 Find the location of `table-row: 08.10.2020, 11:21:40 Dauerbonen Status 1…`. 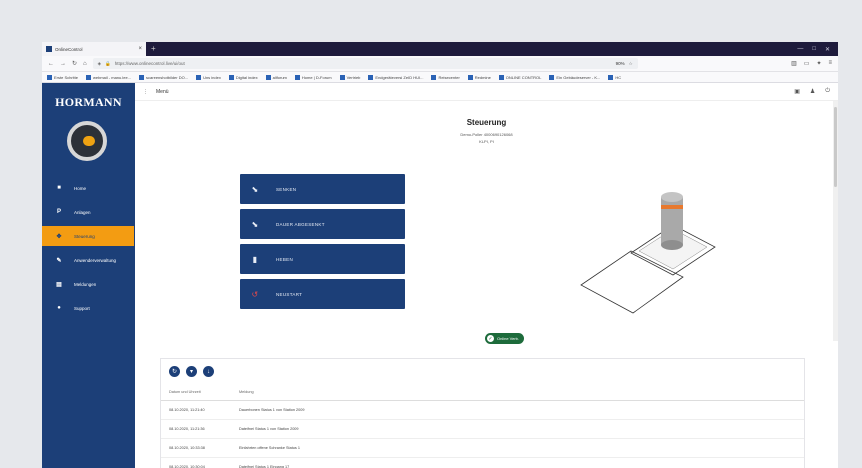

table-row: 08.10.2020, 11:21:40 Dauerbonen Status 1… is located at coordinates (482, 410).